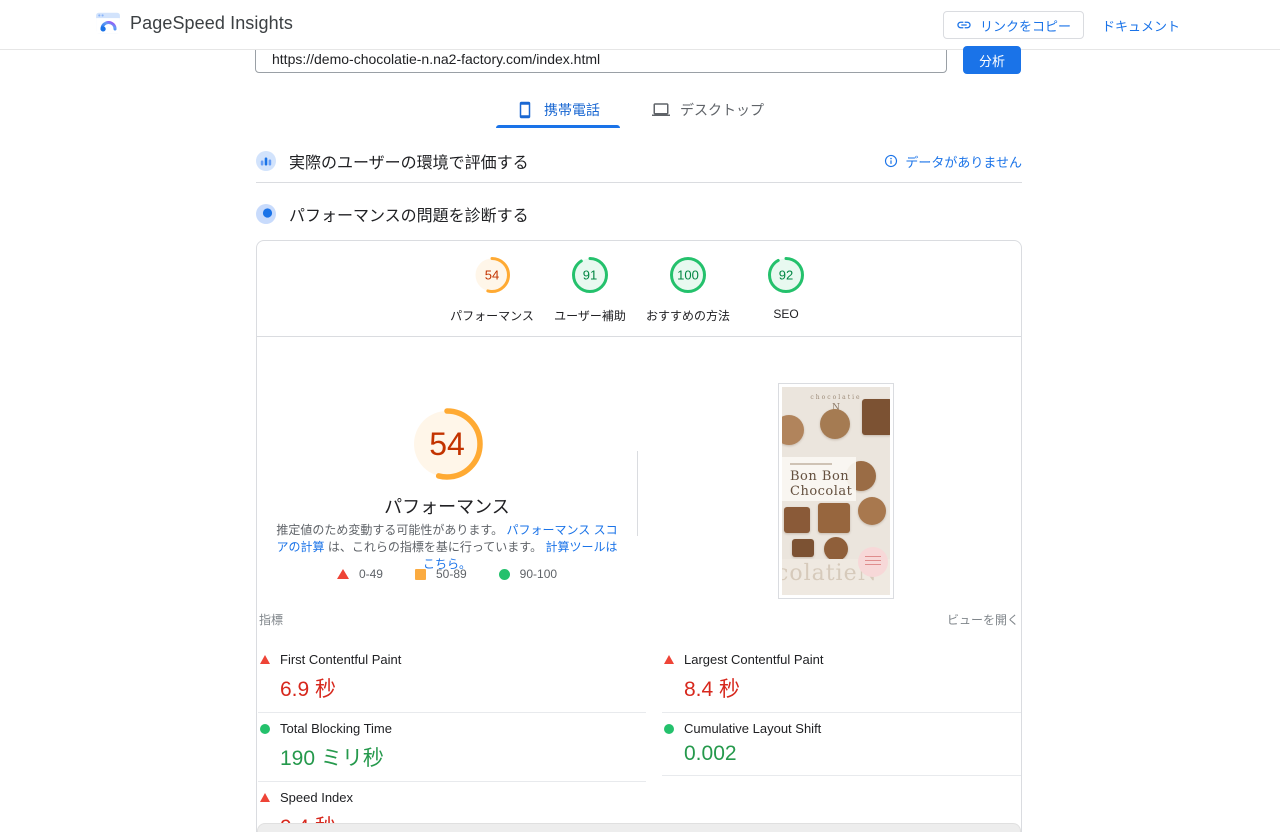 The image size is (1280, 832). I want to click on metric-row: Total Blocking Time 190 ミリ秒, so click(452, 747).